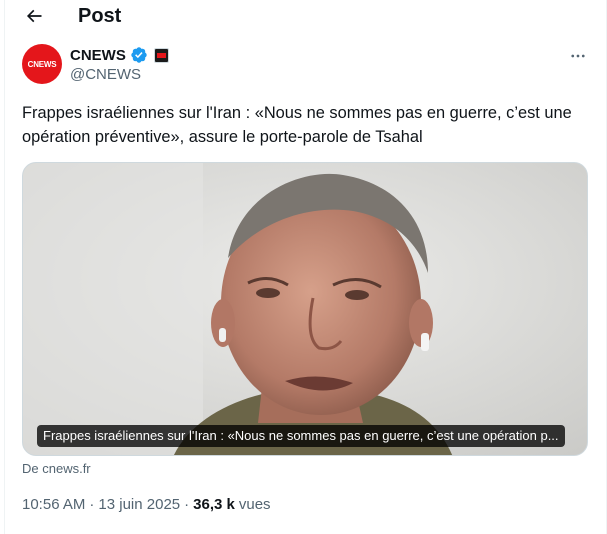  Describe the element at coordinates (100, 16) in the screenshot. I see `page-title: Post` at that location.